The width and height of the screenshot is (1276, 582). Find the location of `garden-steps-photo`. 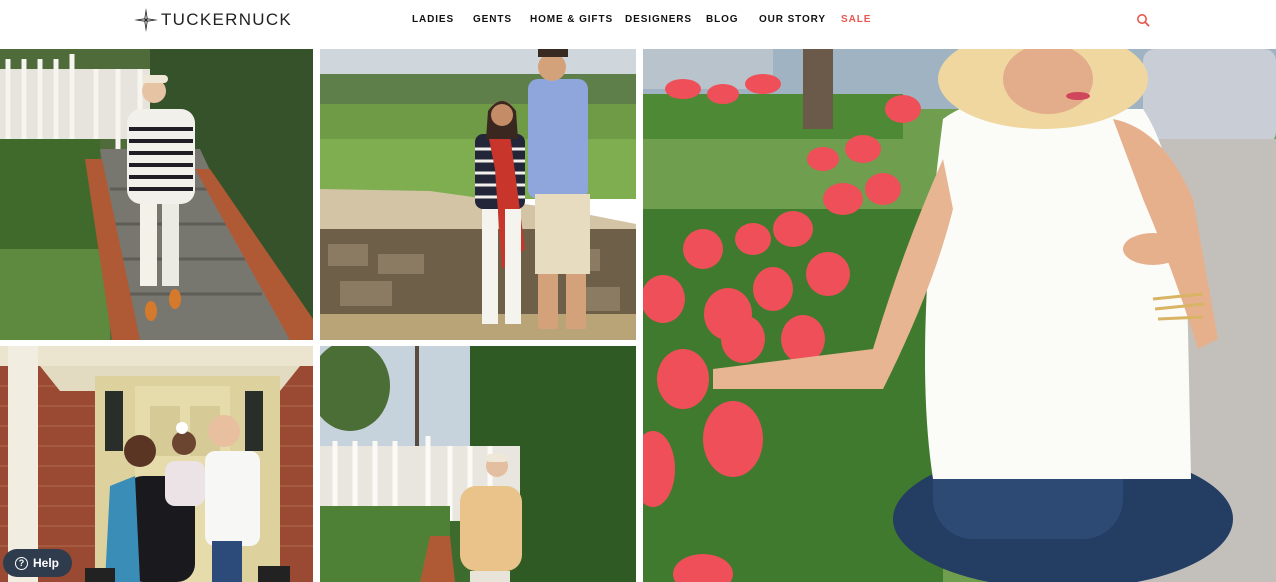

garden-steps-photo is located at coordinates (156, 194).